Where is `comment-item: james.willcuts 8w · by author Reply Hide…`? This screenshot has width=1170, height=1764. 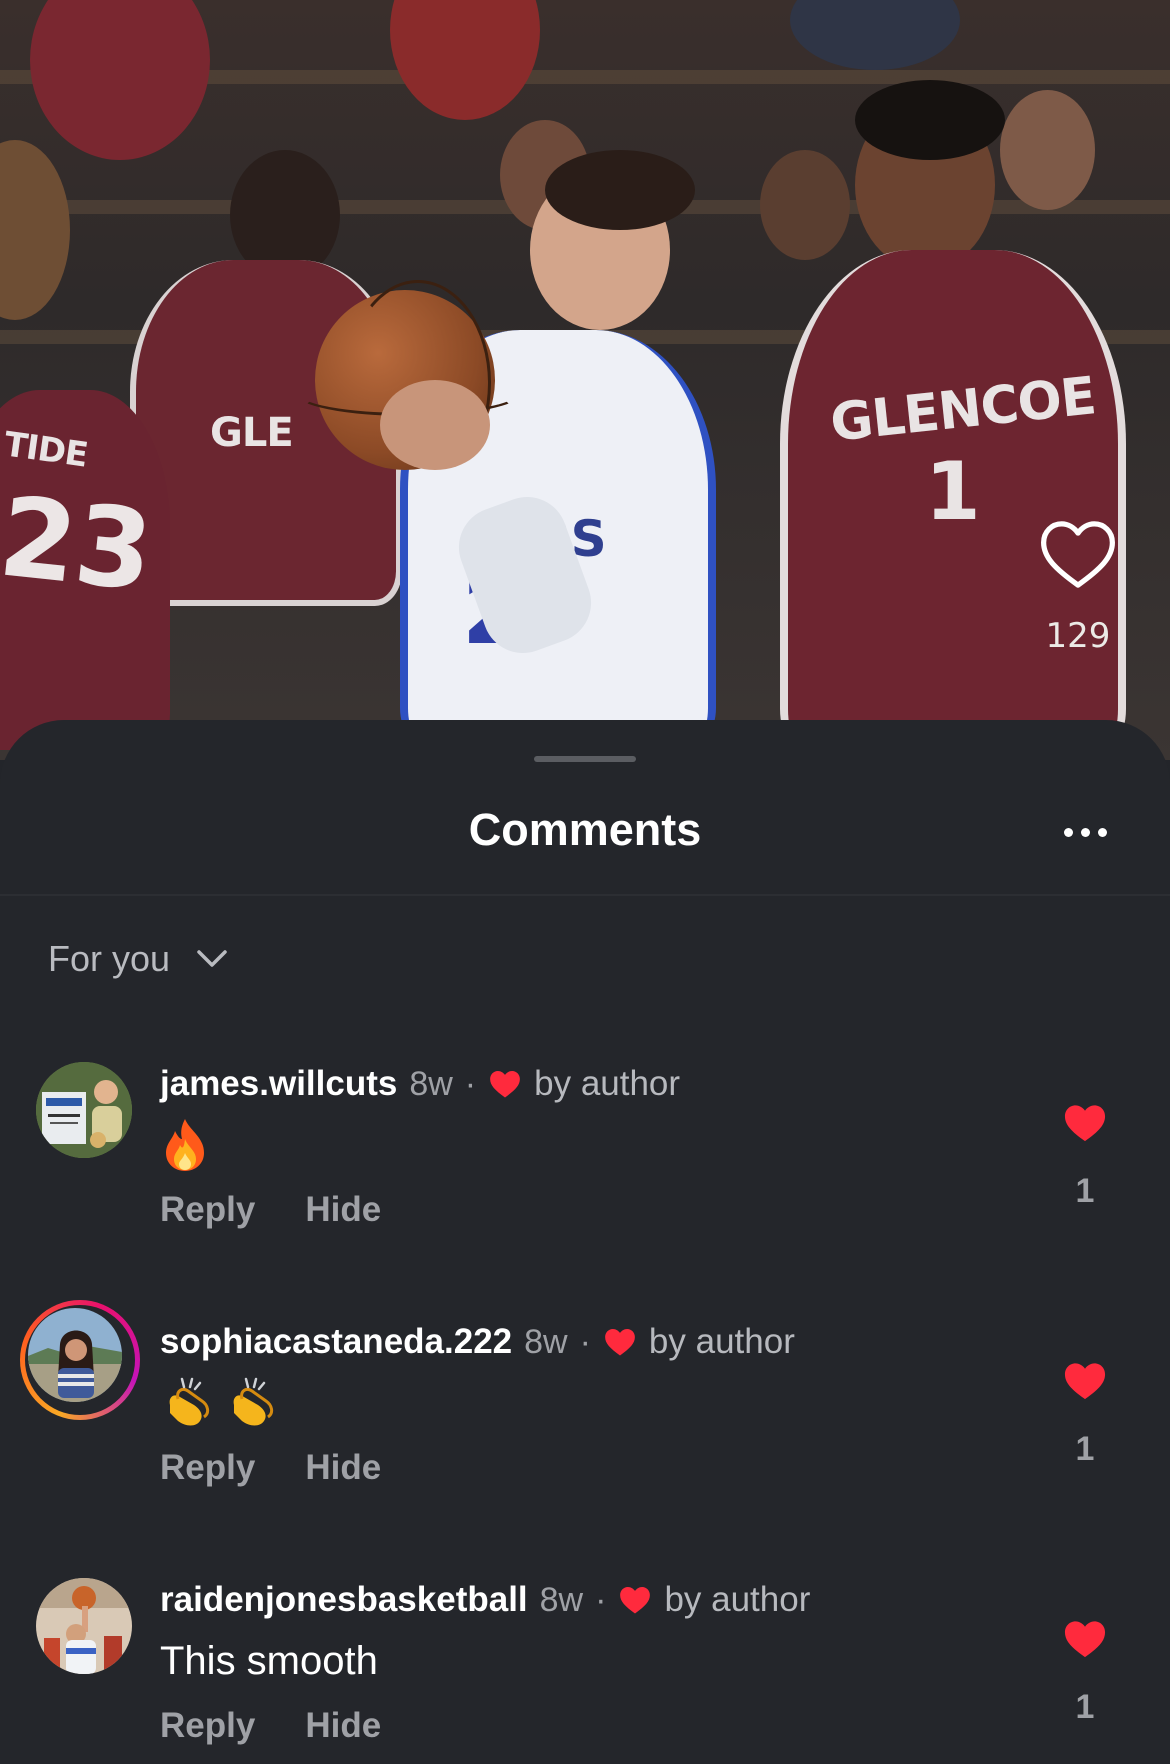 comment-item: james.willcuts 8w · by author Reply Hide… is located at coordinates (585, 1167).